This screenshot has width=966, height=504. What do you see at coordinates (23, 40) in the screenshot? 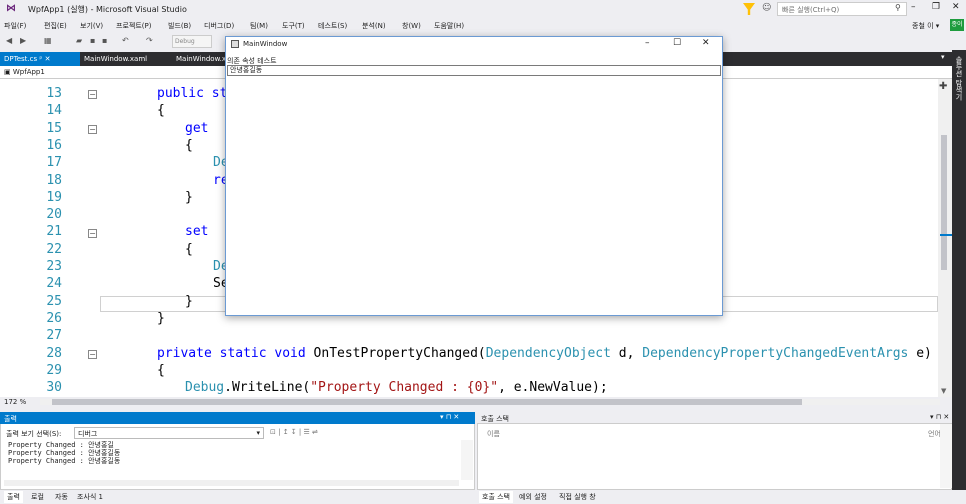
I see `forward-icon: ▶` at bounding box center [23, 40].